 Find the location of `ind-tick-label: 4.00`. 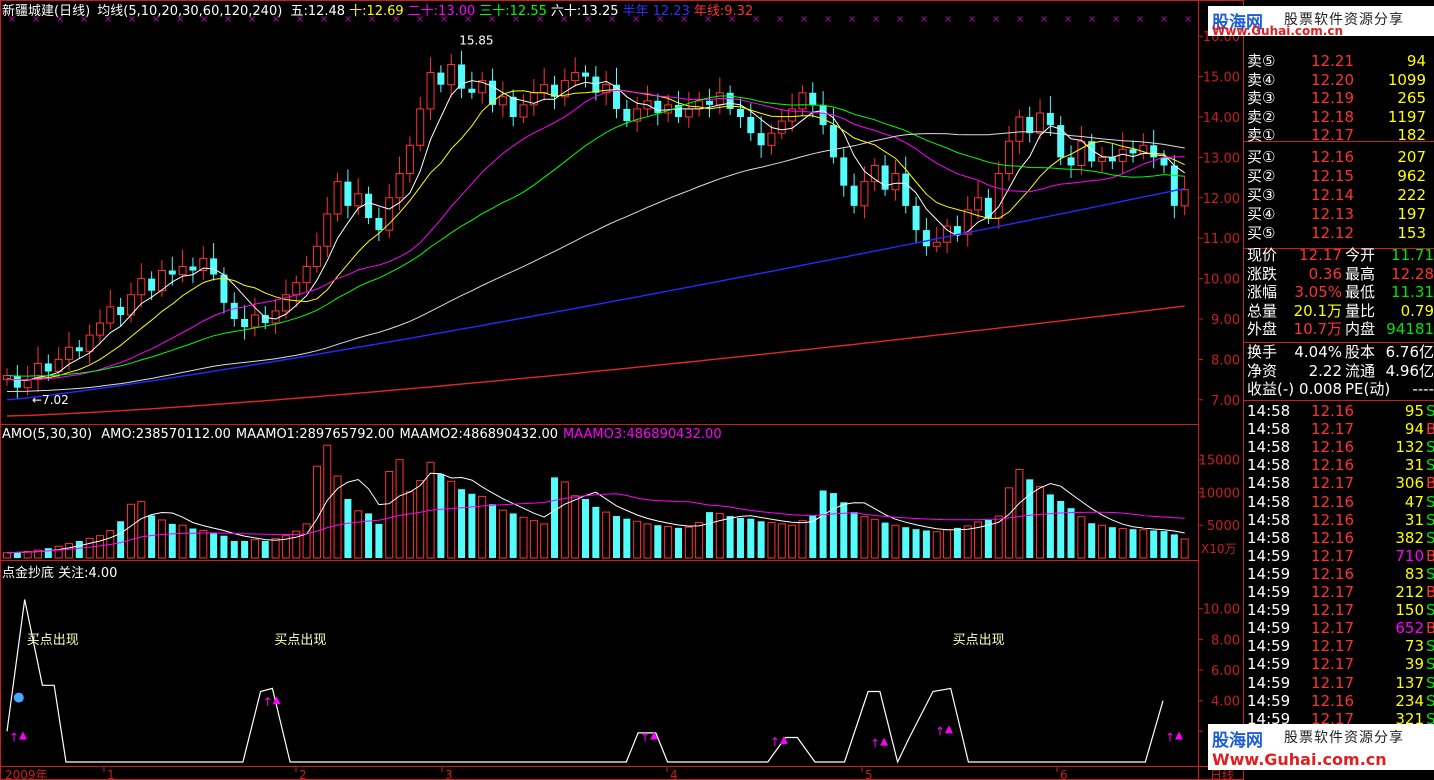

ind-tick-label: 4.00 is located at coordinates (1225, 702).